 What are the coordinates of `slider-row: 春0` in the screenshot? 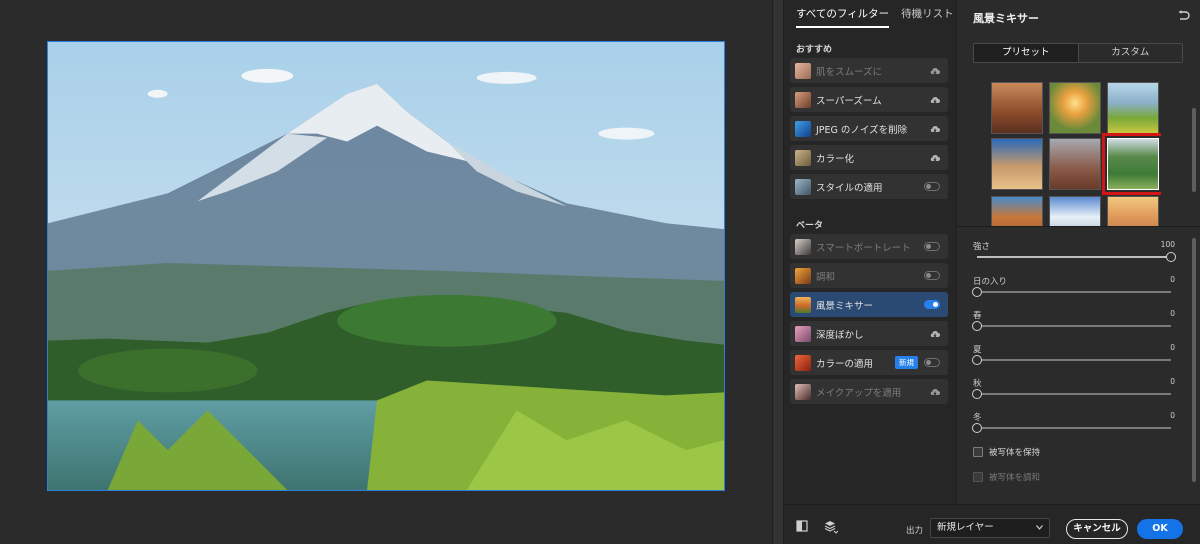 It's located at (1073, 323).